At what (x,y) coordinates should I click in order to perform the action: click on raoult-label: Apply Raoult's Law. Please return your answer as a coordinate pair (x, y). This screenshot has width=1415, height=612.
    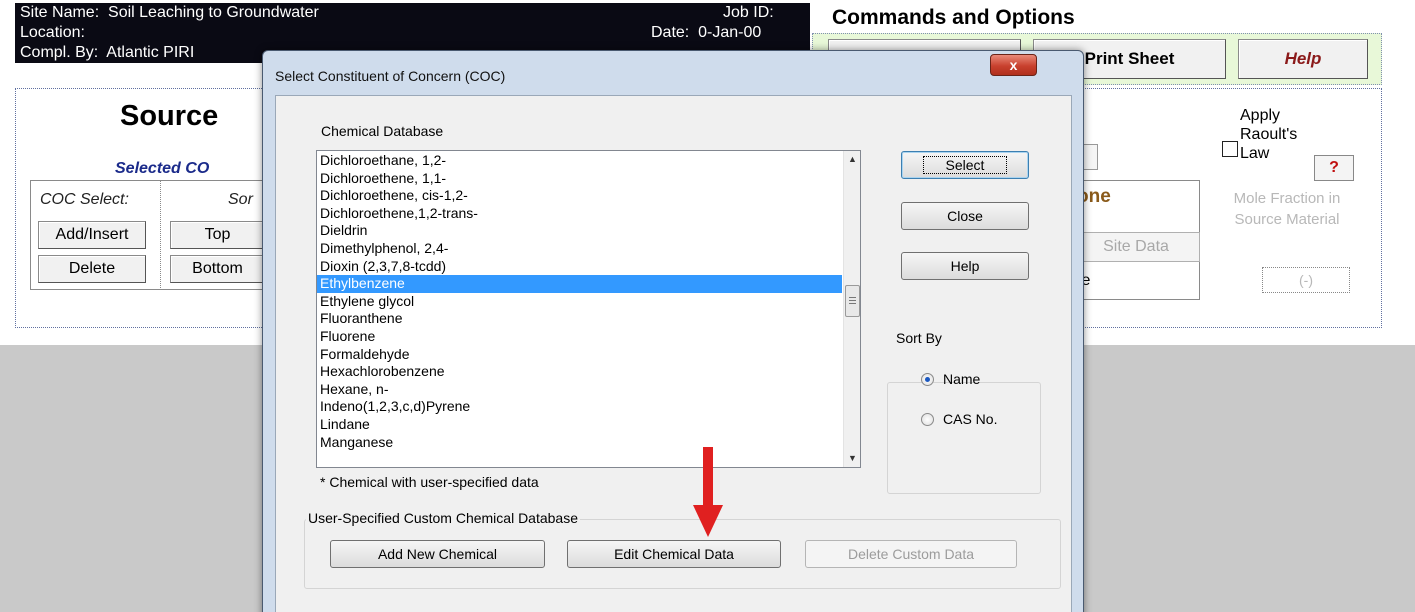
    Looking at the image, I should click on (1269, 134).